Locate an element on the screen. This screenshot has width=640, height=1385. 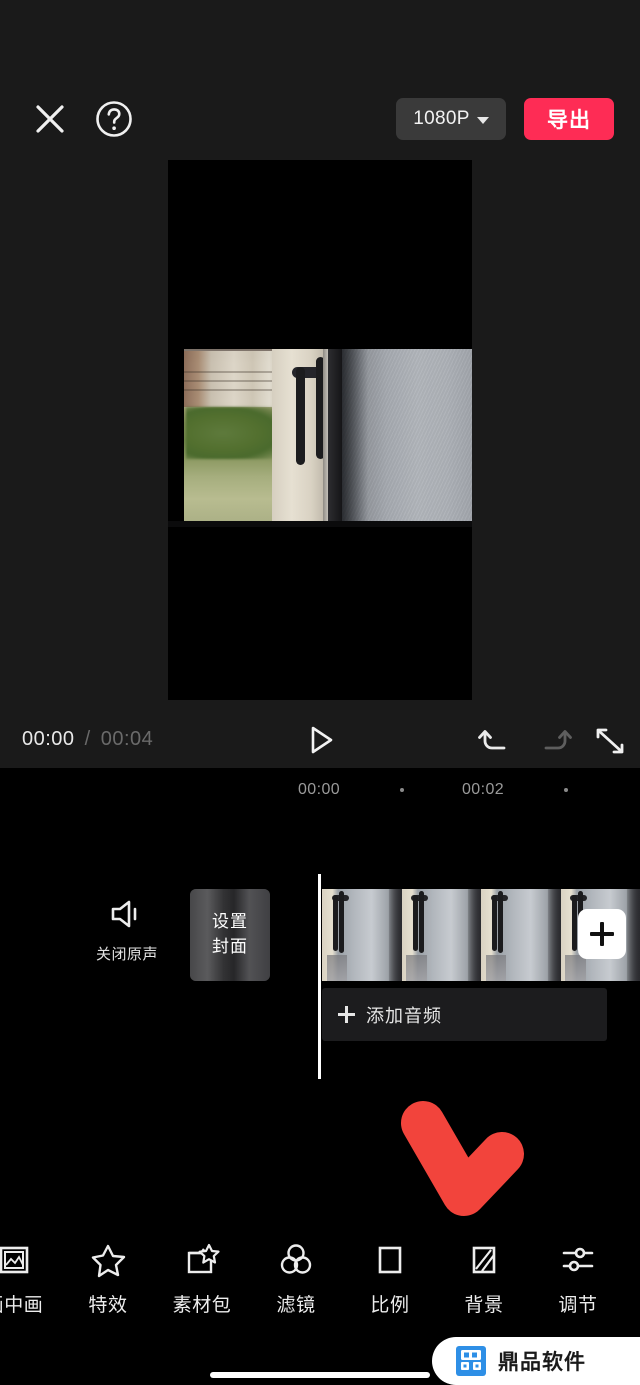
tool-label: 画中画 is located at coordinates (22, 1305).